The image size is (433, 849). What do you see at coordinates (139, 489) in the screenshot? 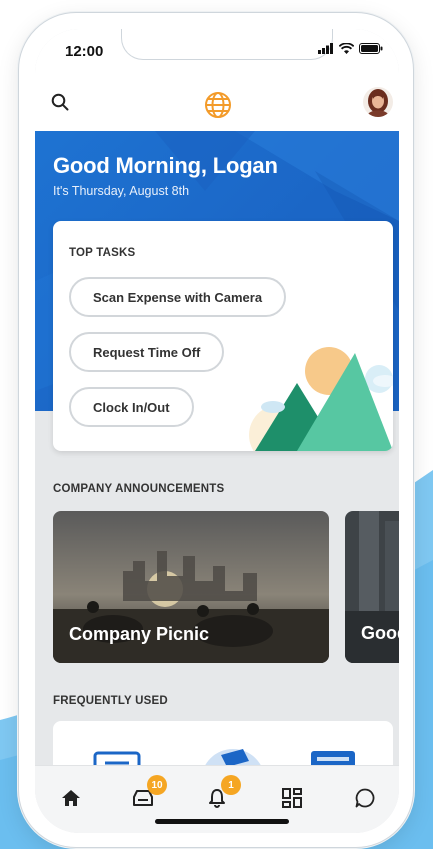
I see `announcements-title: COMPANY ANNOUNCEMENTS` at bounding box center [139, 489].